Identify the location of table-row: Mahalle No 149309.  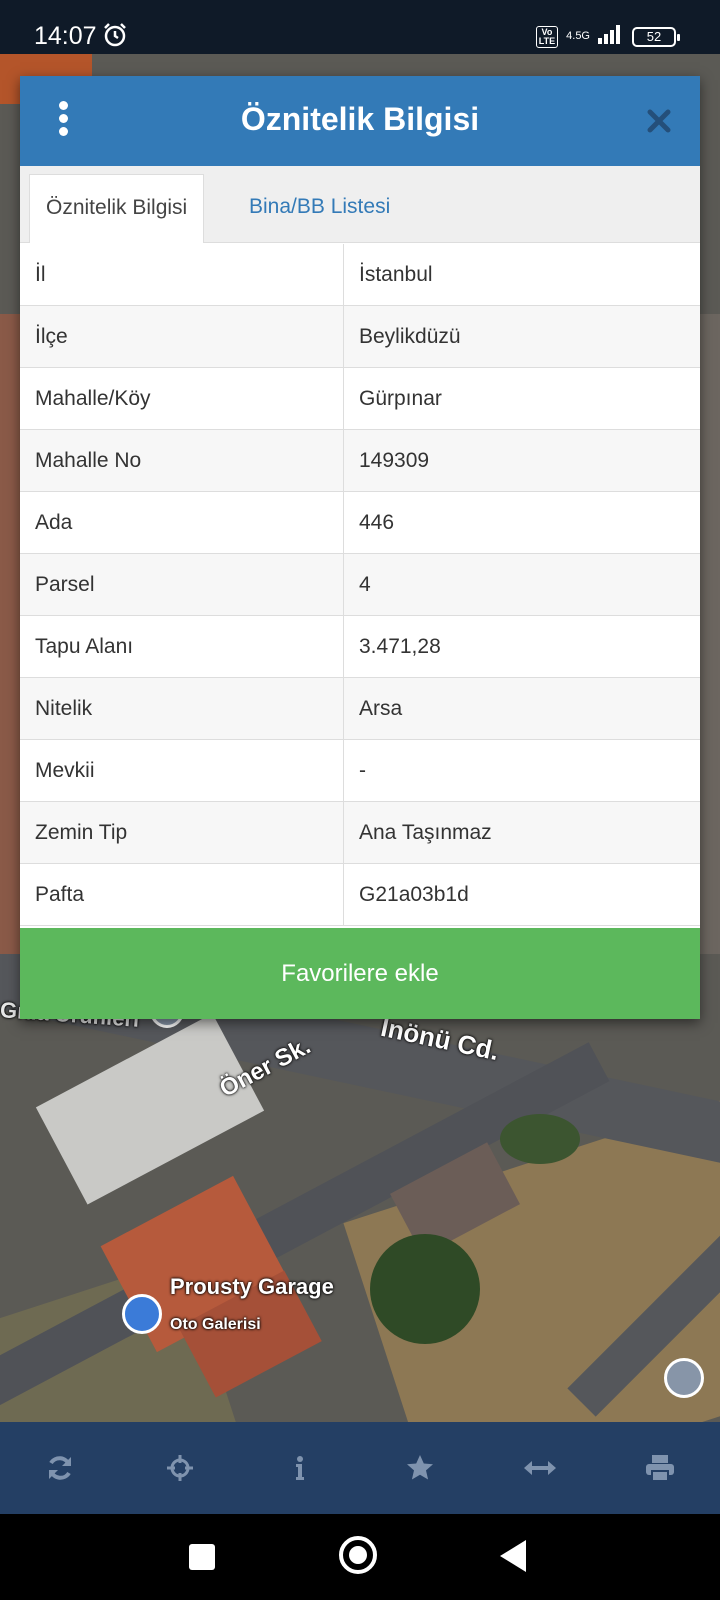
(360, 461).